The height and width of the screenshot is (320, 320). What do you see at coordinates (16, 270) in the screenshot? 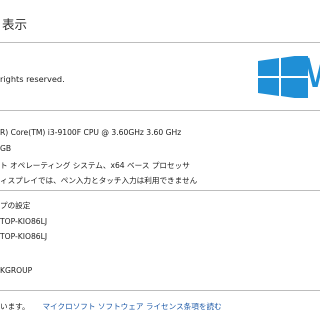
I see `workgroup-value: KGROUP` at bounding box center [16, 270].